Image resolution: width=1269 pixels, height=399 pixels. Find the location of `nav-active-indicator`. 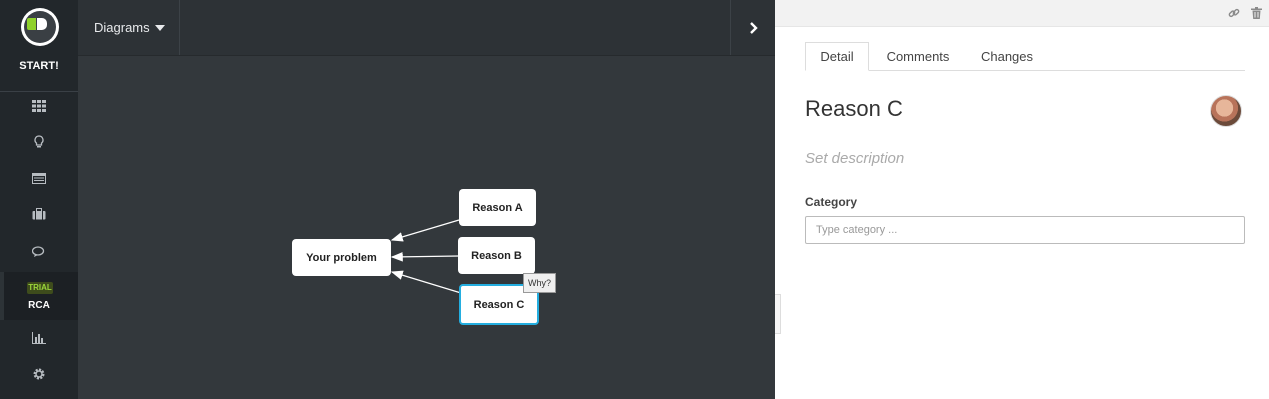

nav-active-indicator is located at coordinates (2, 296).